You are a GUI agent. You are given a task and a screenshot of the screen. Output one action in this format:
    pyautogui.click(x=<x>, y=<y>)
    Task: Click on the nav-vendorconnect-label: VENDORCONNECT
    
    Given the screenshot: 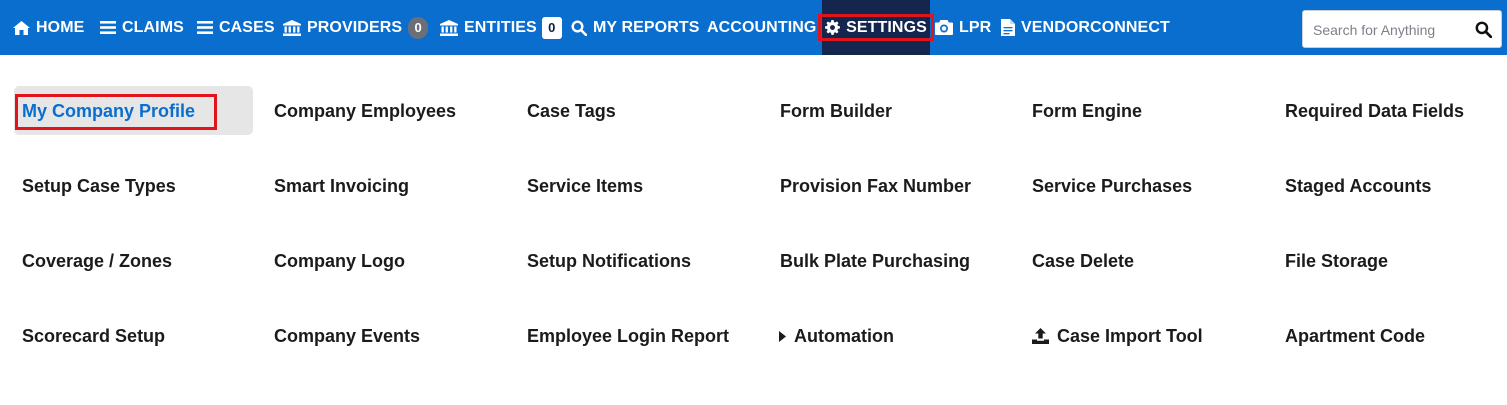 What is the action you would take?
    pyautogui.click(x=1095, y=27)
    